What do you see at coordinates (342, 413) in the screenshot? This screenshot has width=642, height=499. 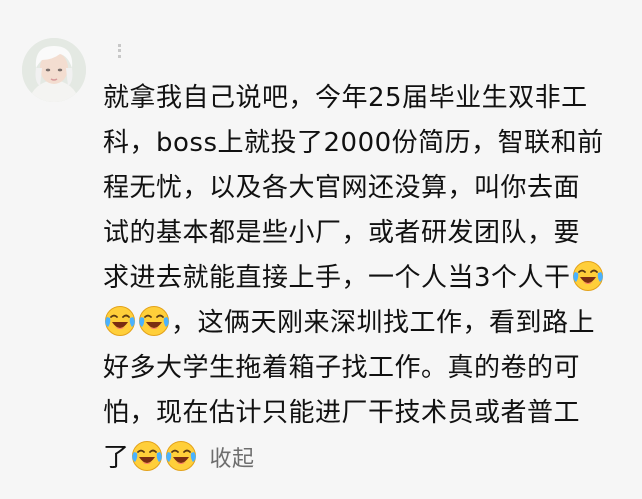 I see `comment-line: 怕，现在估计只能进厂干技术员或者普工` at bounding box center [342, 413].